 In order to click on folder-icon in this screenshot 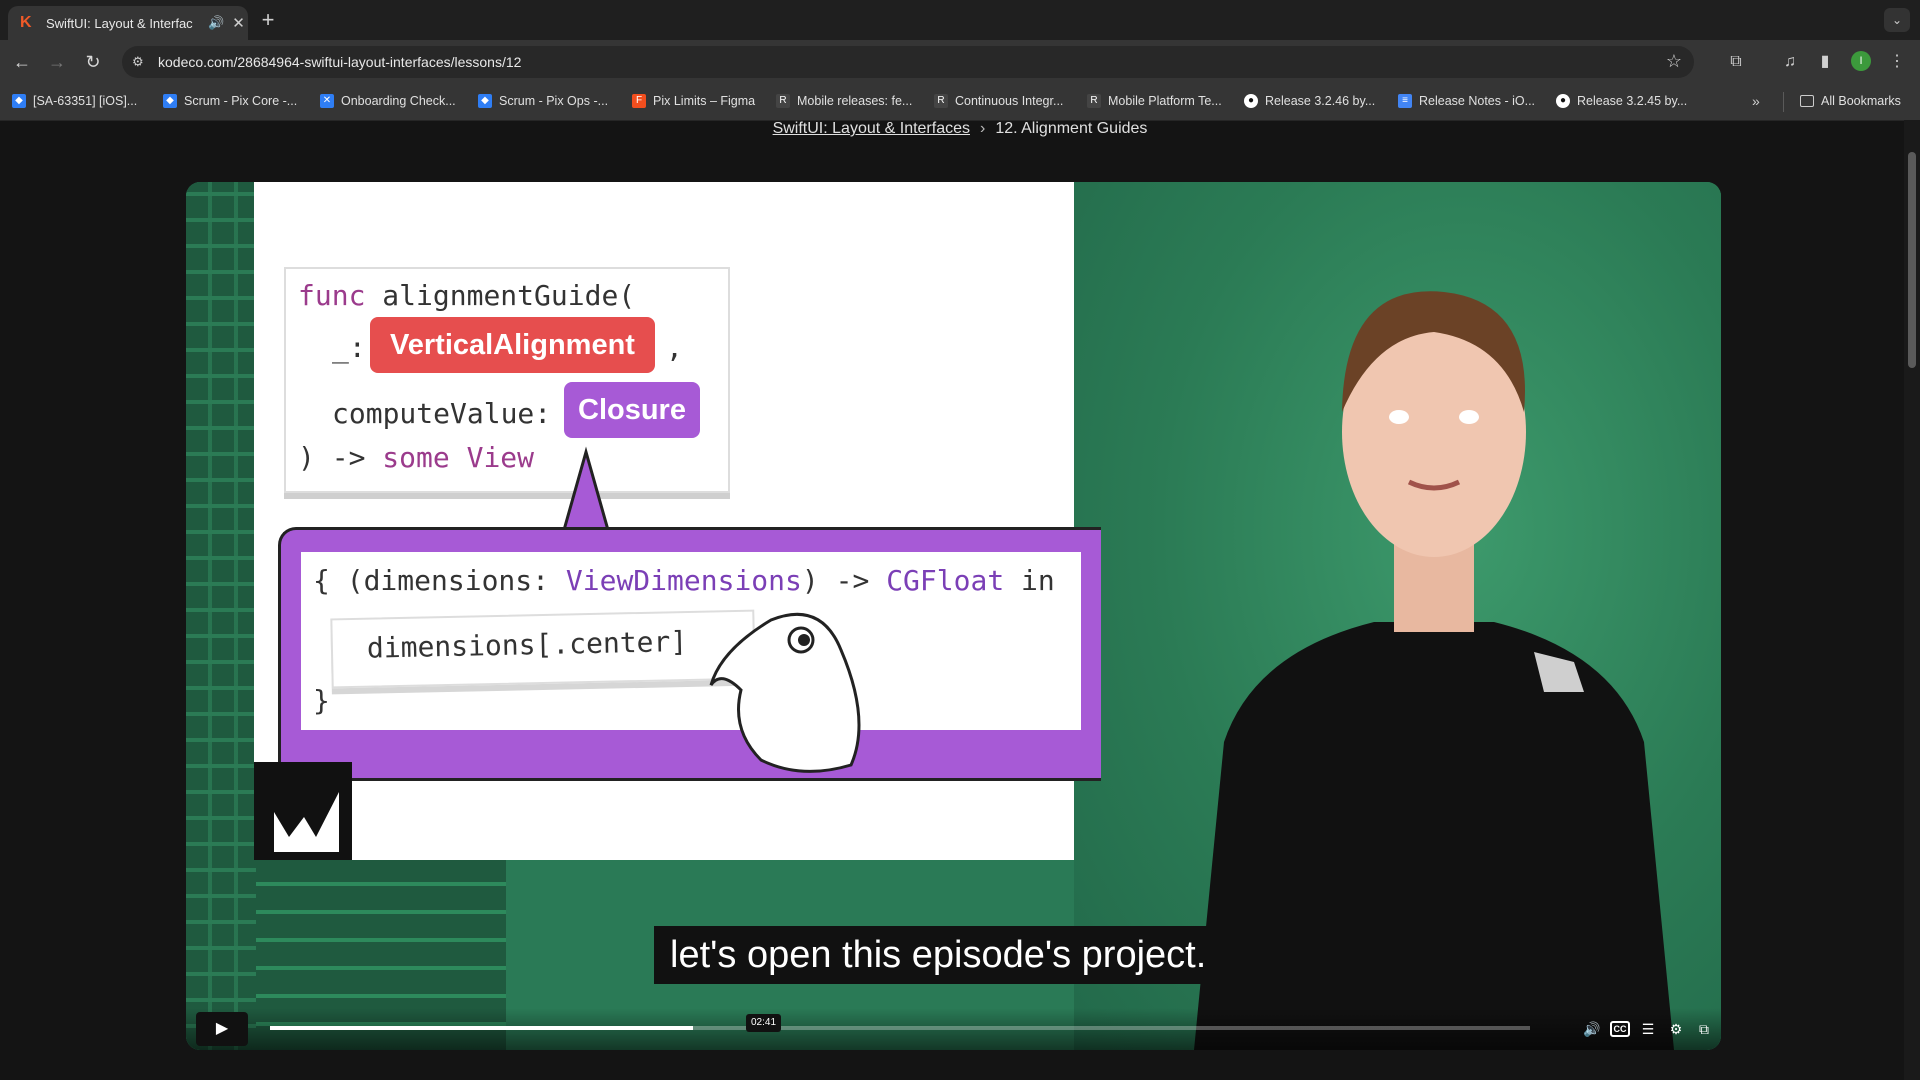, I will do `click(1807, 101)`.